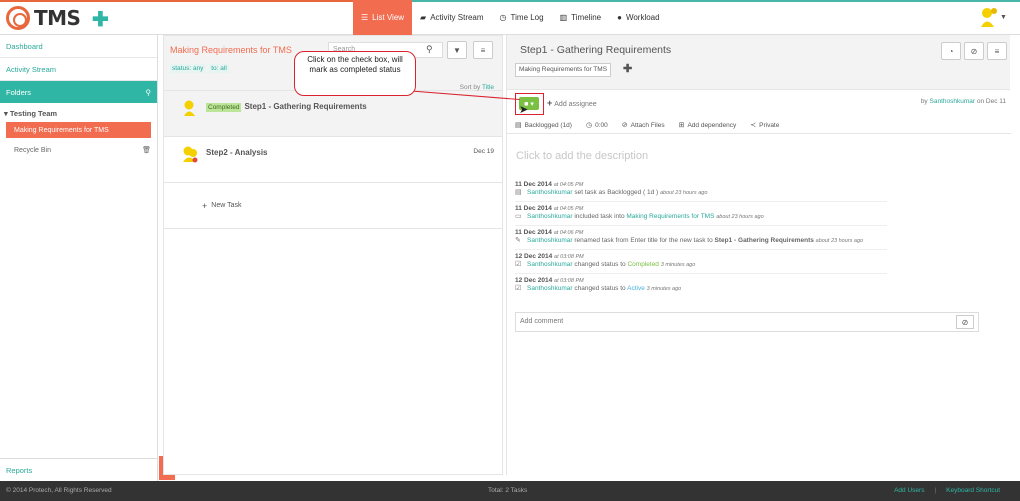  What do you see at coordinates (231, 50) in the screenshot?
I see `folder-title: Making Requirements for TMS` at bounding box center [231, 50].